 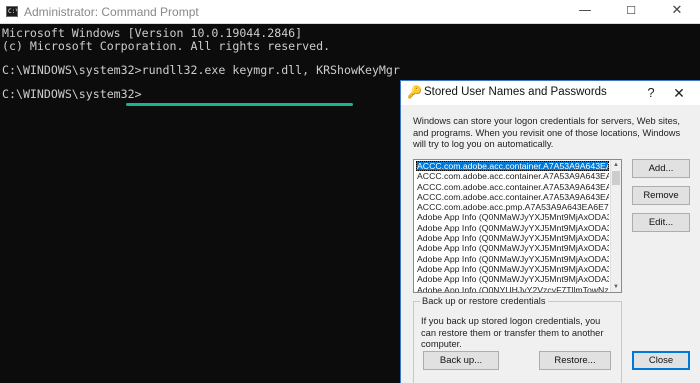 What do you see at coordinates (616, 178) in the screenshot?
I see `scrollbar-thumb` at bounding box center [616, 178].